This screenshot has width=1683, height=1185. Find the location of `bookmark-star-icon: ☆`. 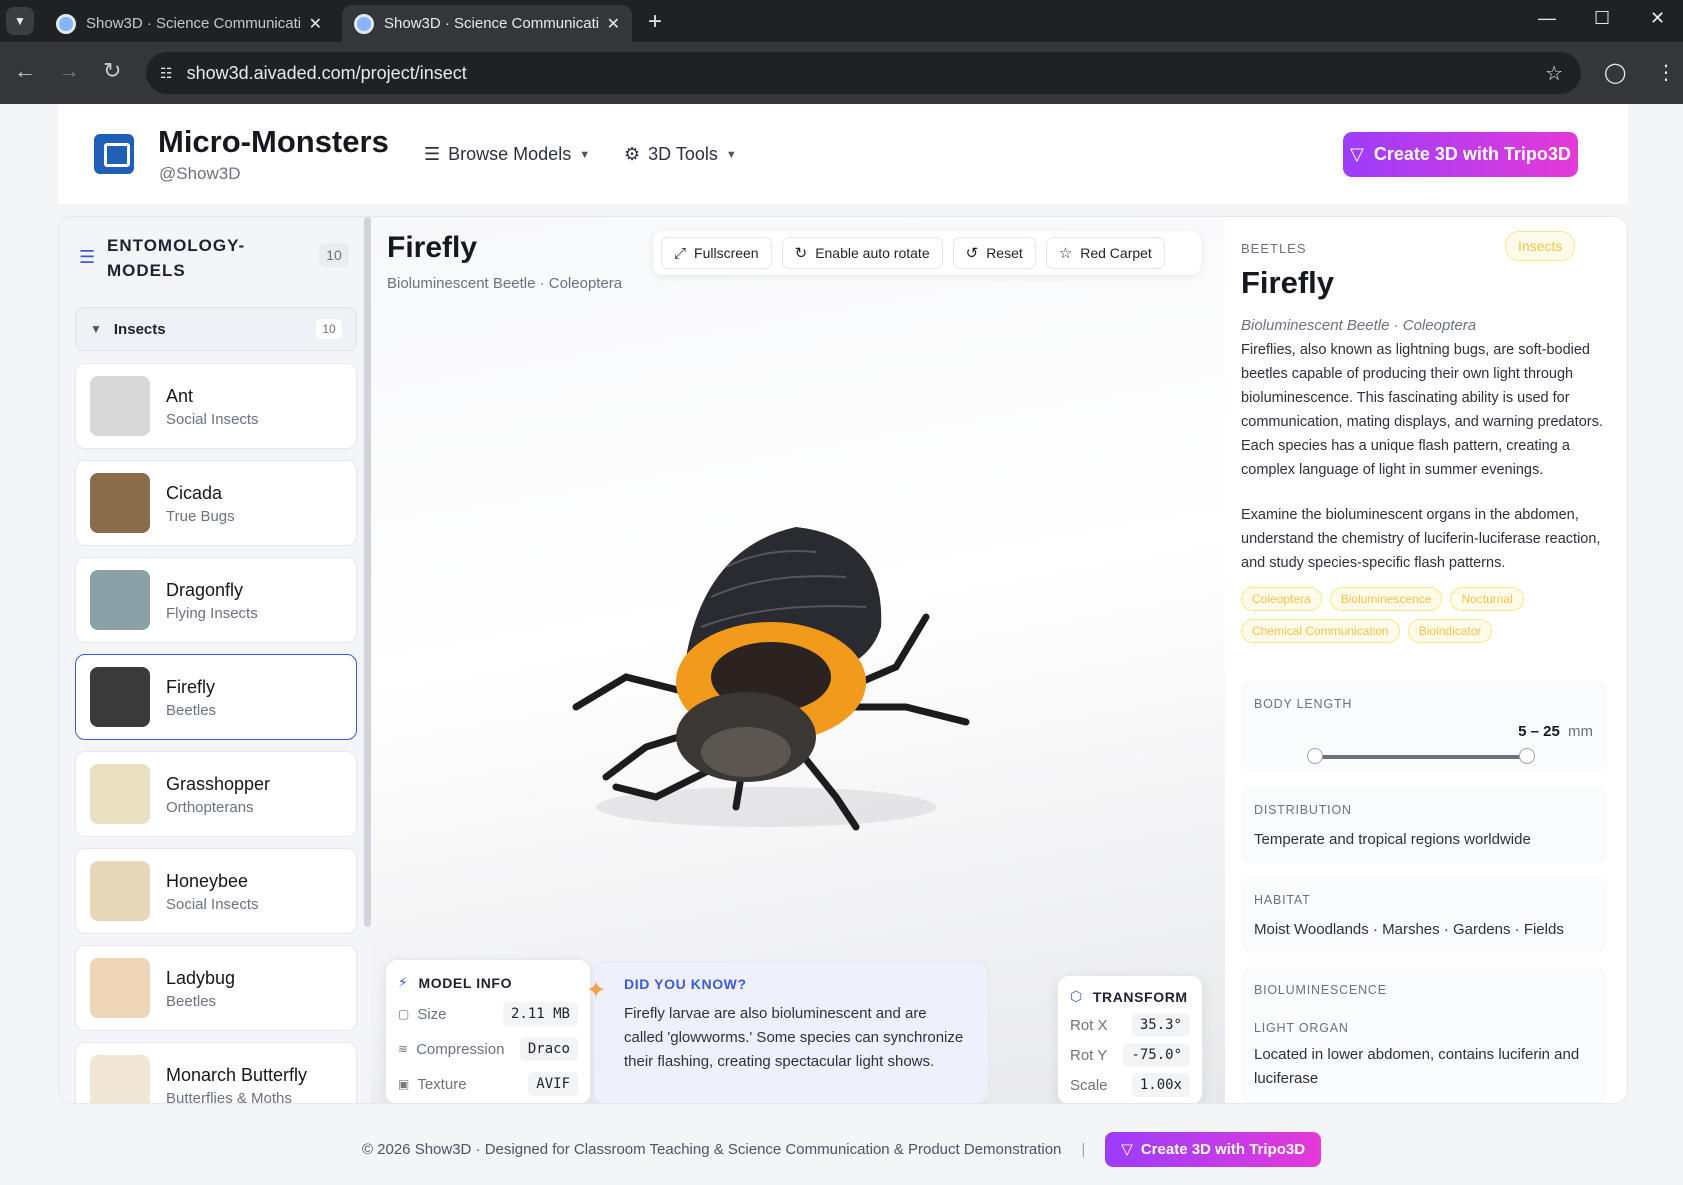

bookmark-star-icon: ☆ is located at coordinates (1554, 73).